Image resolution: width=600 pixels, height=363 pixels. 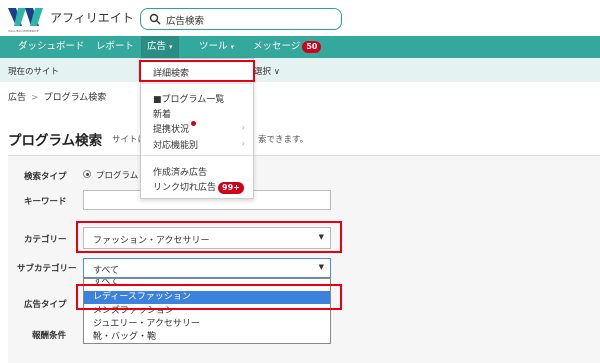 What do you see at coordinates (207, 337) in the screenshot?
I see `option-shoes-bags: 靴・バッグ・鞄` at bounding box center [207, 337].